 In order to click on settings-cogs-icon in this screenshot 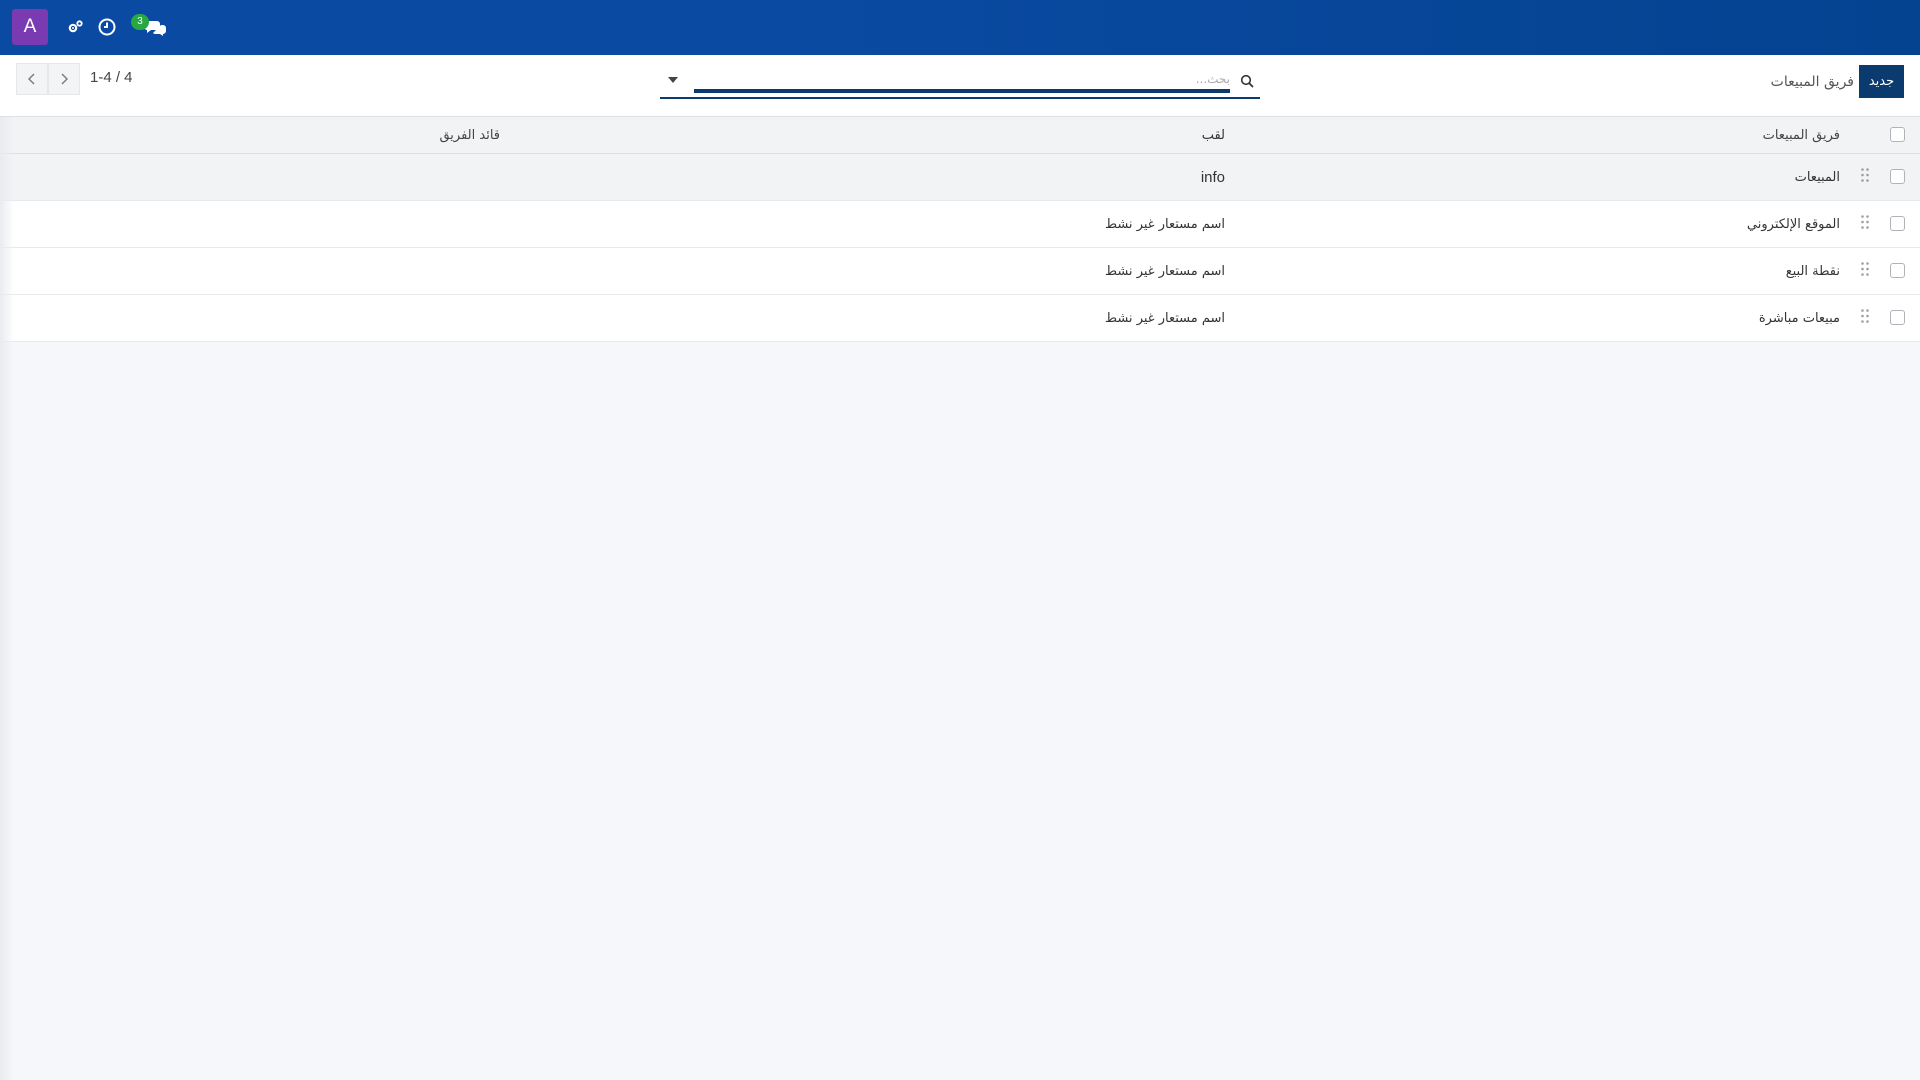, I will do `click(76, 27)`.